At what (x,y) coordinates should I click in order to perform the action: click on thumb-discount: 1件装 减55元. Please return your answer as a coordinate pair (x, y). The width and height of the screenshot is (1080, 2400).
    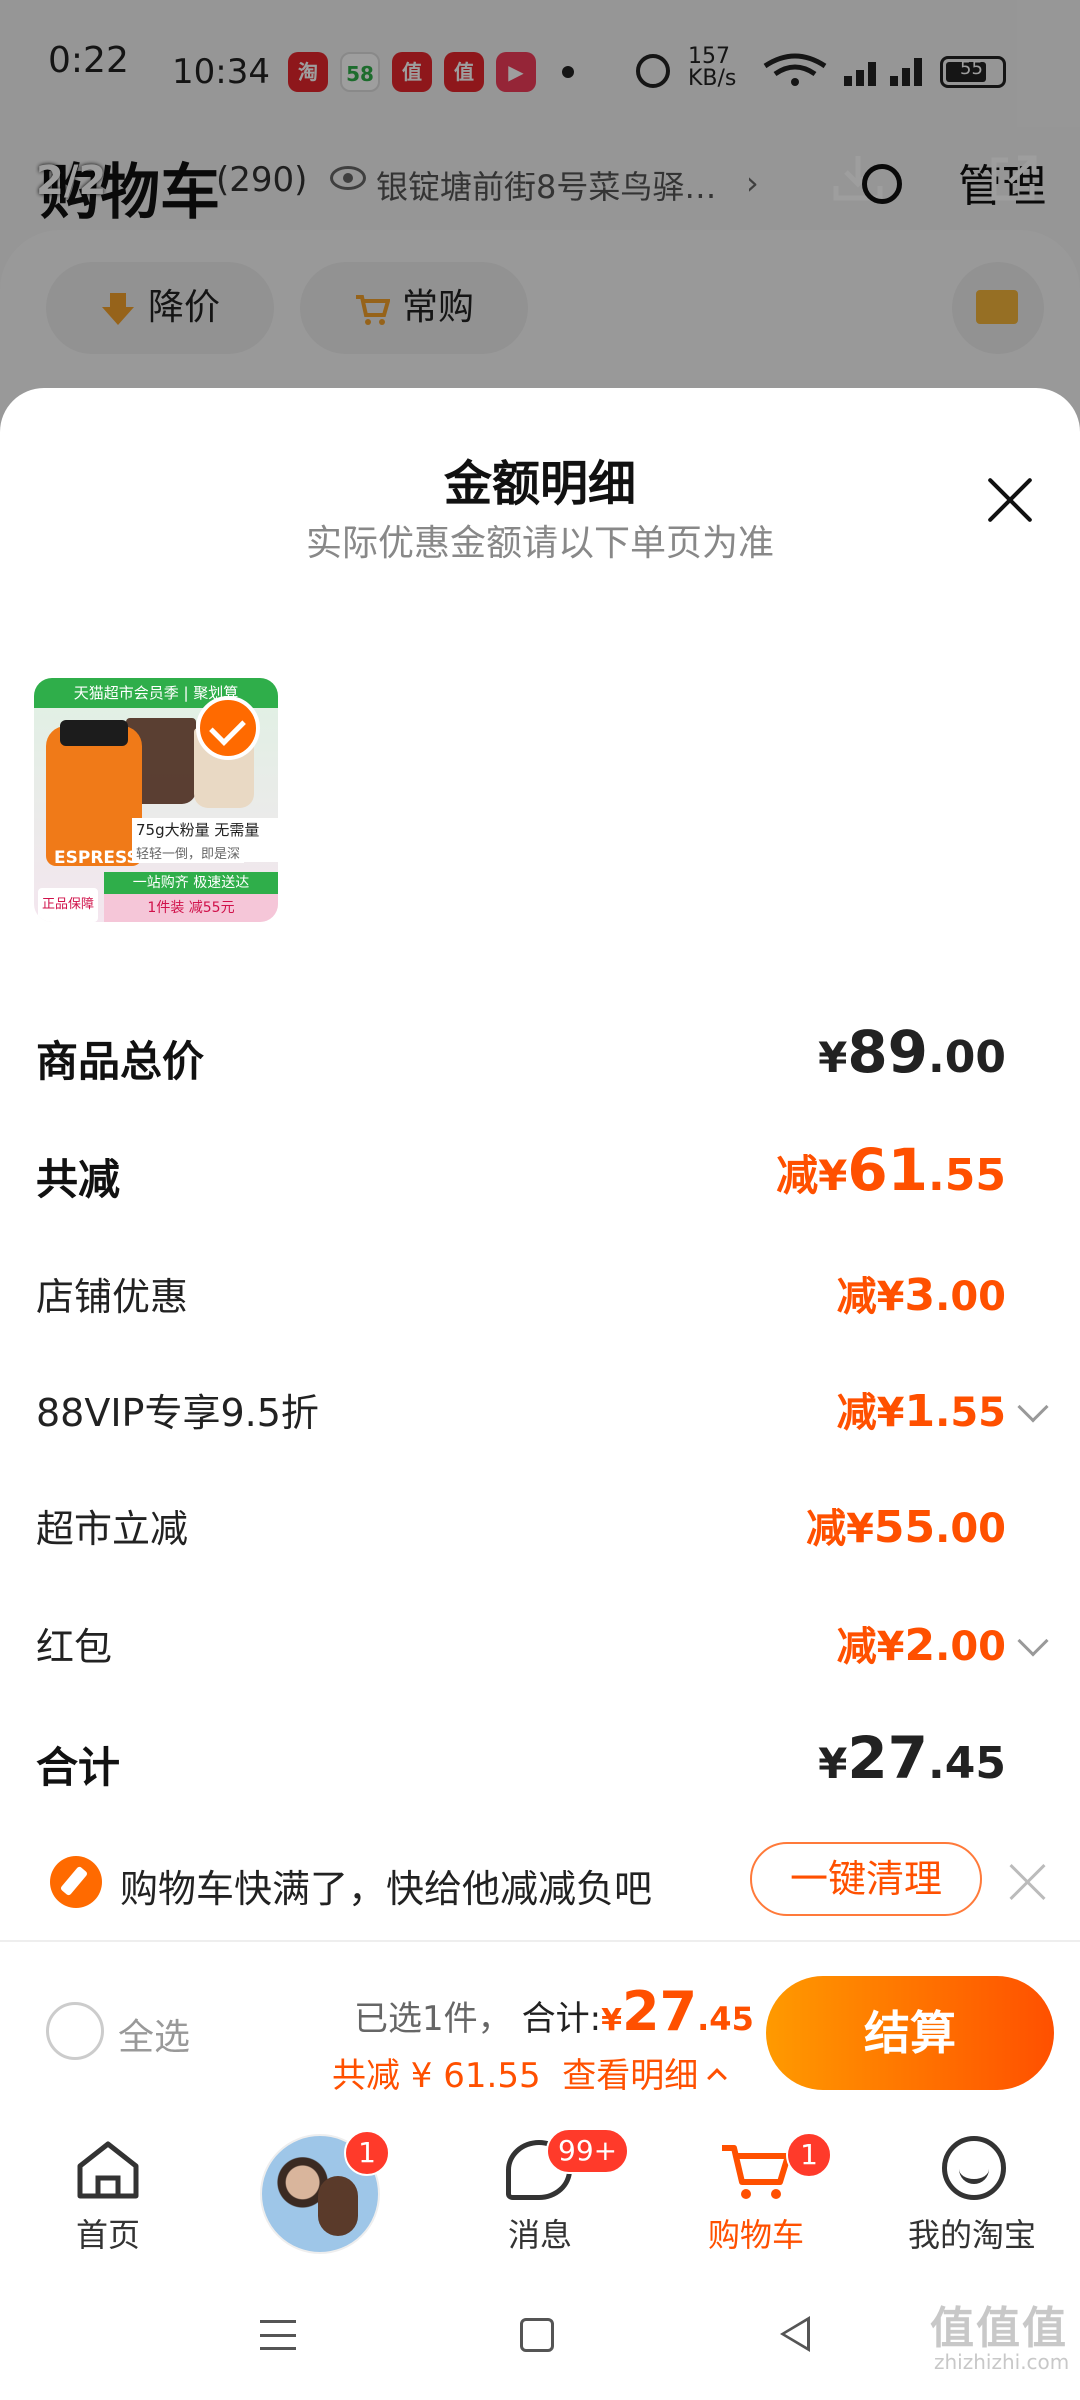
    Looking at the image, I should click on (191, 908).